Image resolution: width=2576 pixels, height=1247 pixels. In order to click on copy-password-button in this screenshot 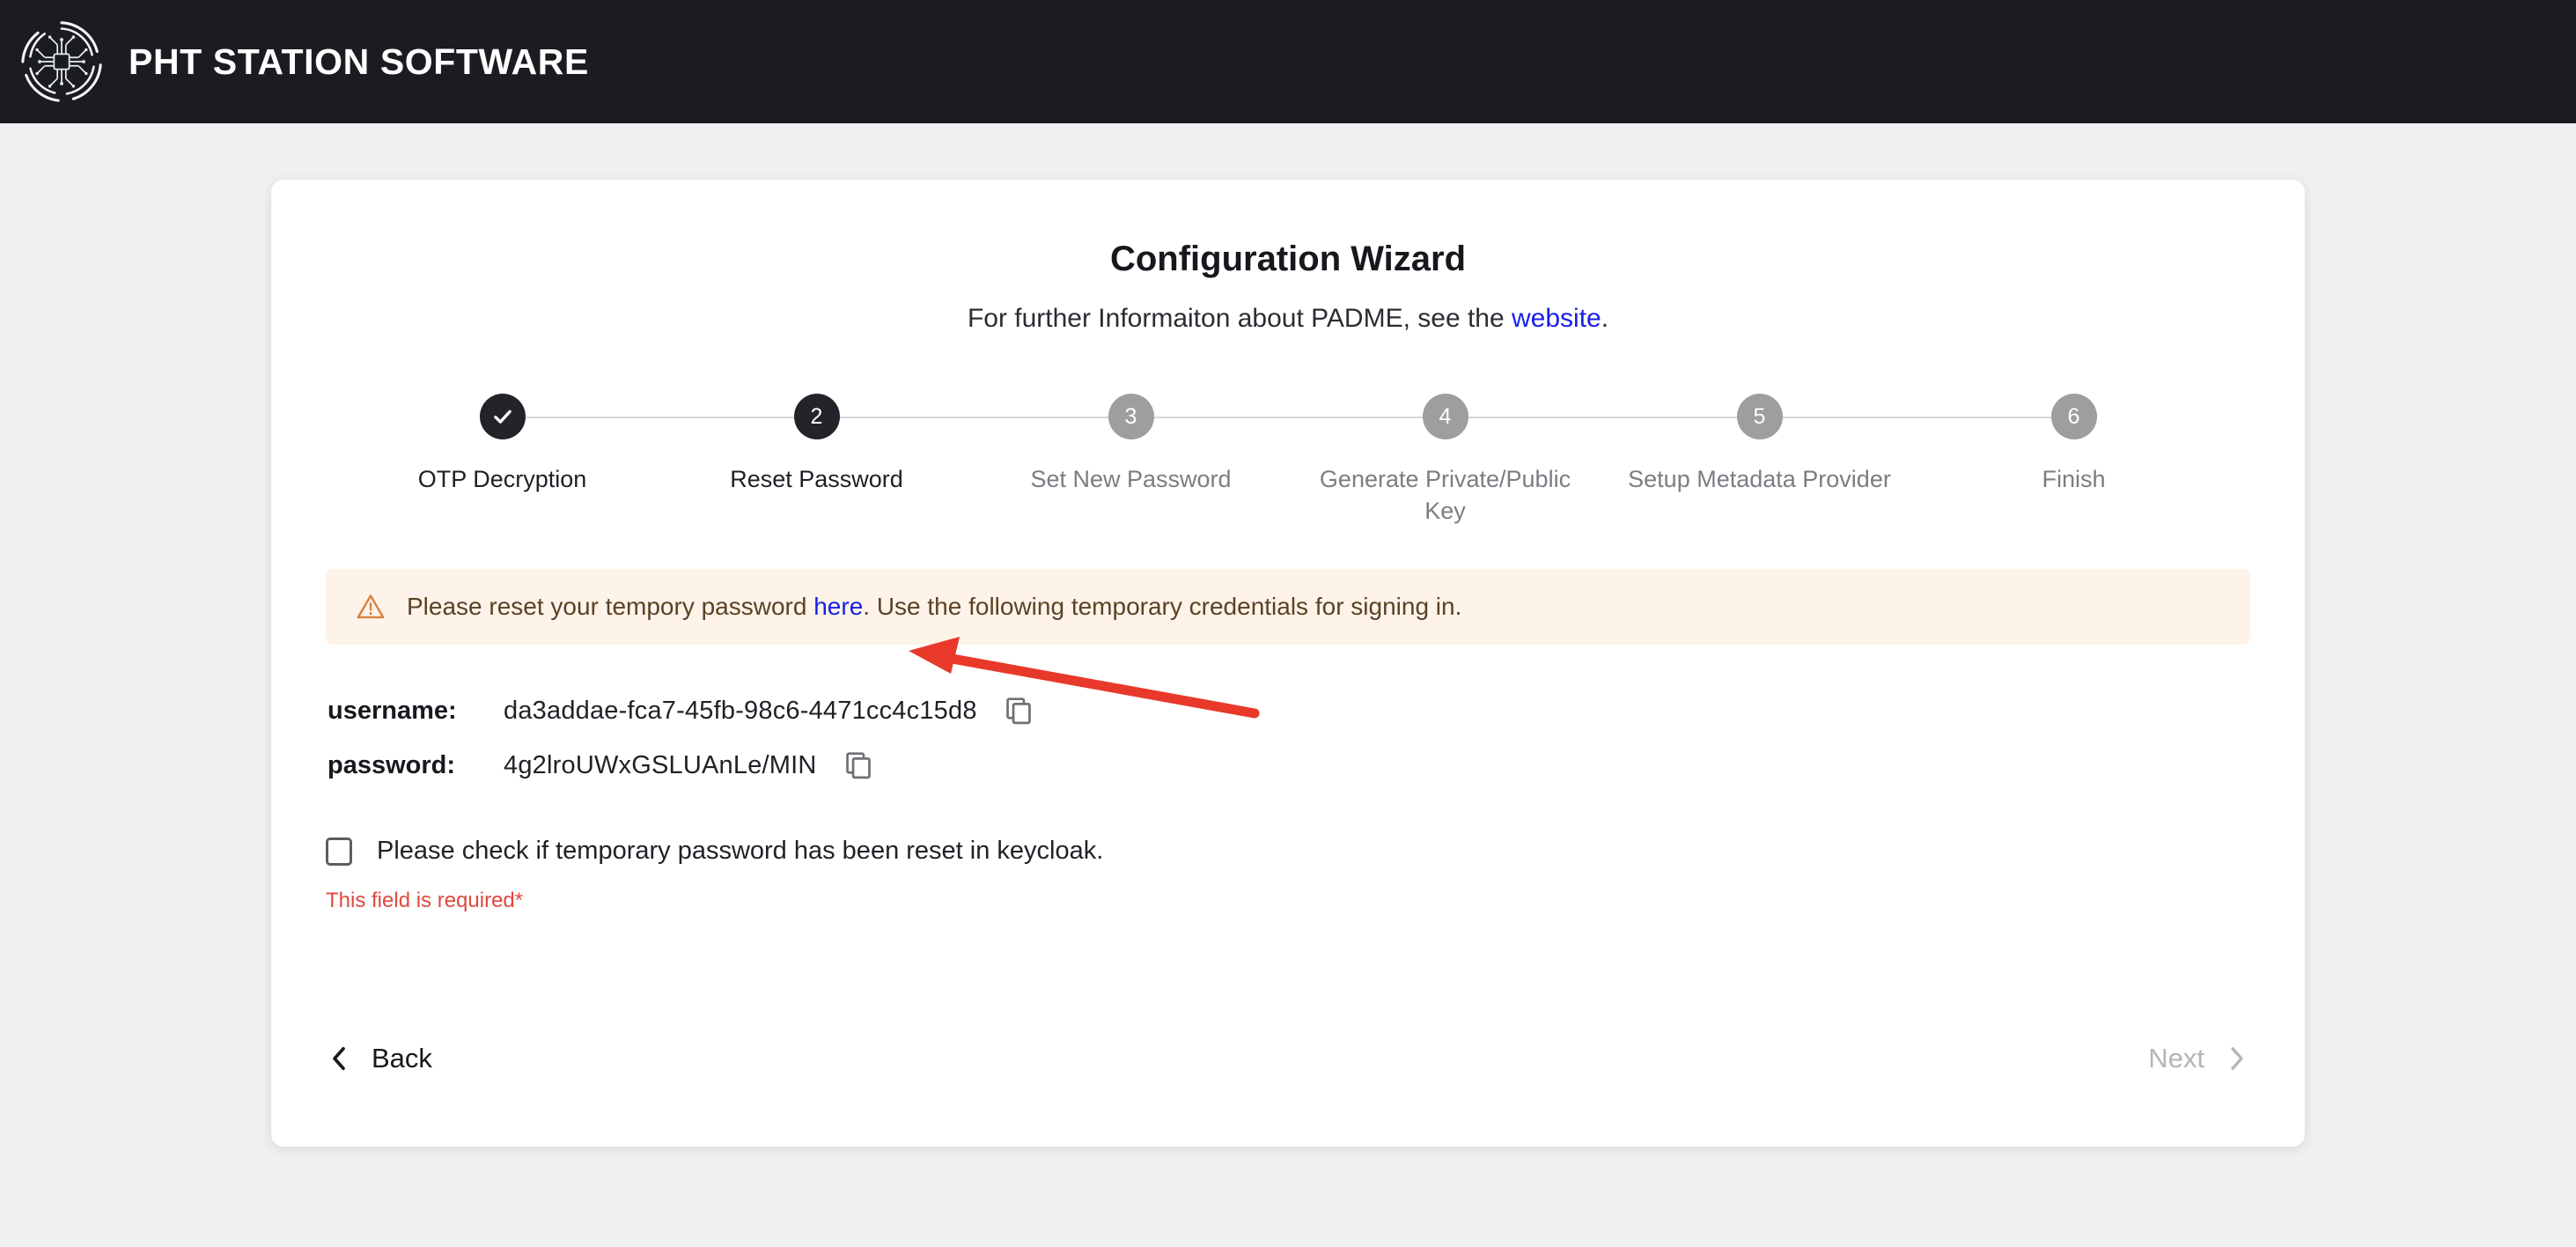, I will do `click(859, 765)`.